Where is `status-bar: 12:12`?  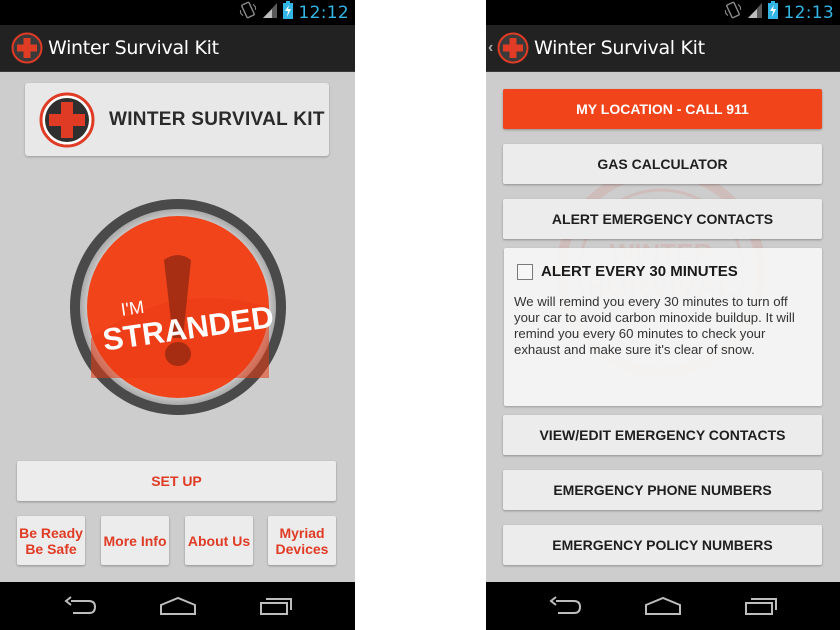 status-bar: 12:12 is located at coordinates (177, 12).